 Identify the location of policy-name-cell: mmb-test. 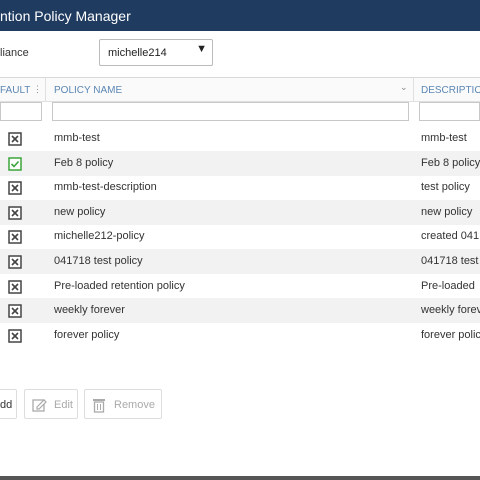
(77, 138).